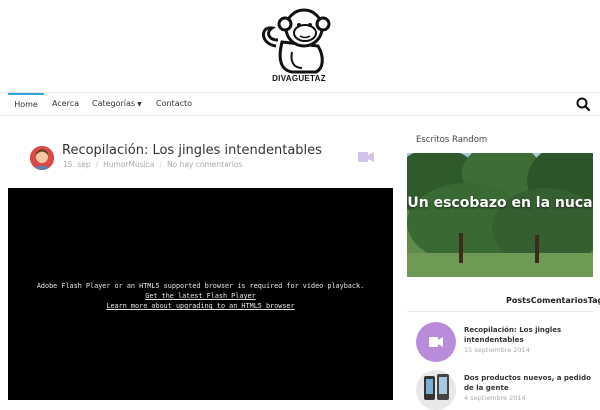 The height and width of the screenshot is (410, 600). What do you see at coordinates (436, 387) in the screenshot?
I see `phones-image` at bounding box center [436, 387].